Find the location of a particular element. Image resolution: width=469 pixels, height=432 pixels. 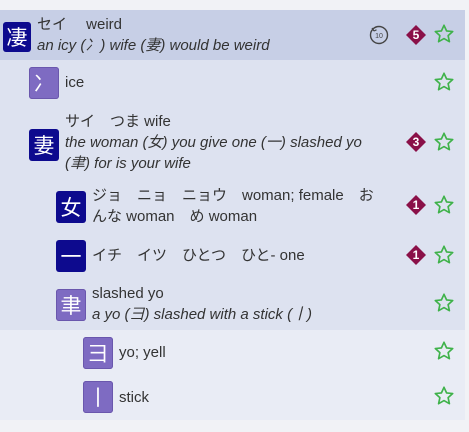

meaning: stick is located at coordinates (134, 397).